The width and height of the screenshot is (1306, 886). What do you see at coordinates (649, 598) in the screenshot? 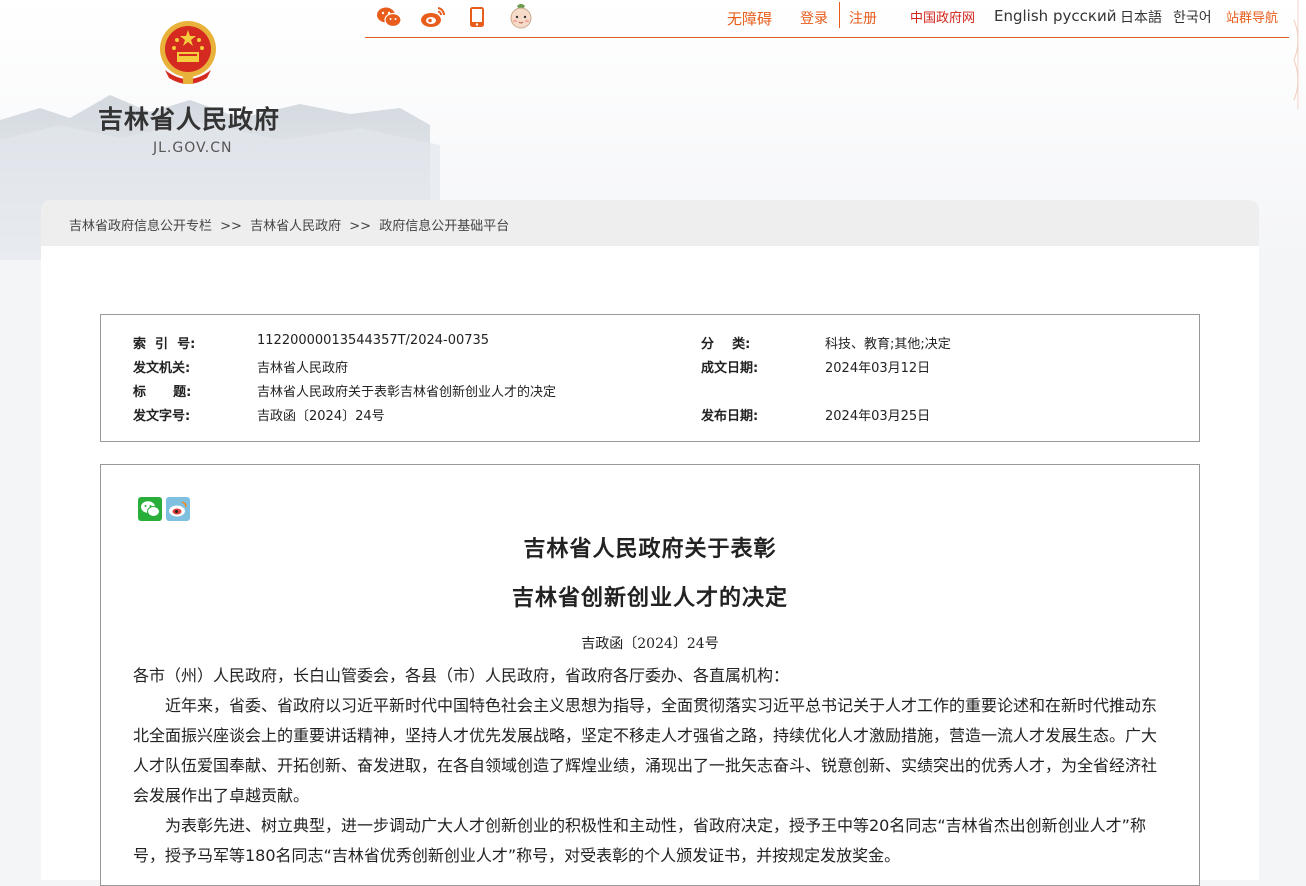
I see `article-title-line2: 吉林省创新创业人才的决定` at bounding box center [649, 598].